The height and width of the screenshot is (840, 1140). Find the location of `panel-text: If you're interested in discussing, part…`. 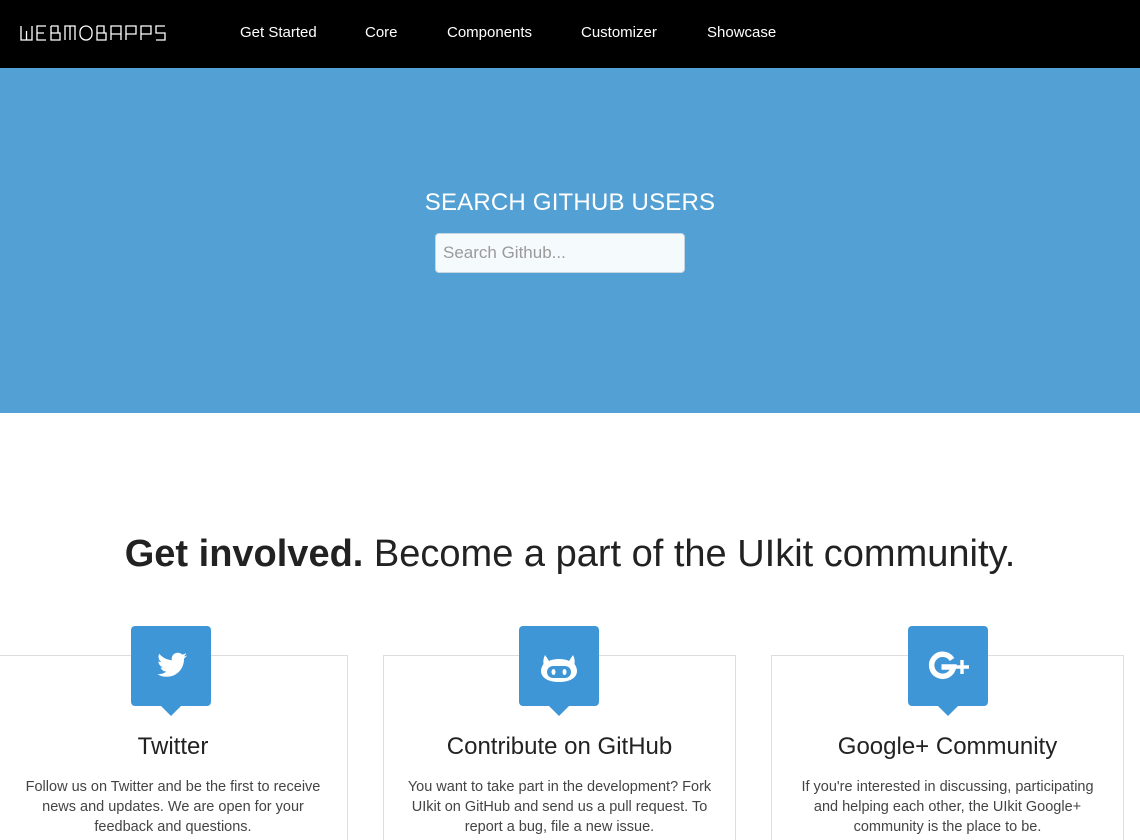

panel-text: If you're interested in discussing, part… is located at coordinates (947, 807).